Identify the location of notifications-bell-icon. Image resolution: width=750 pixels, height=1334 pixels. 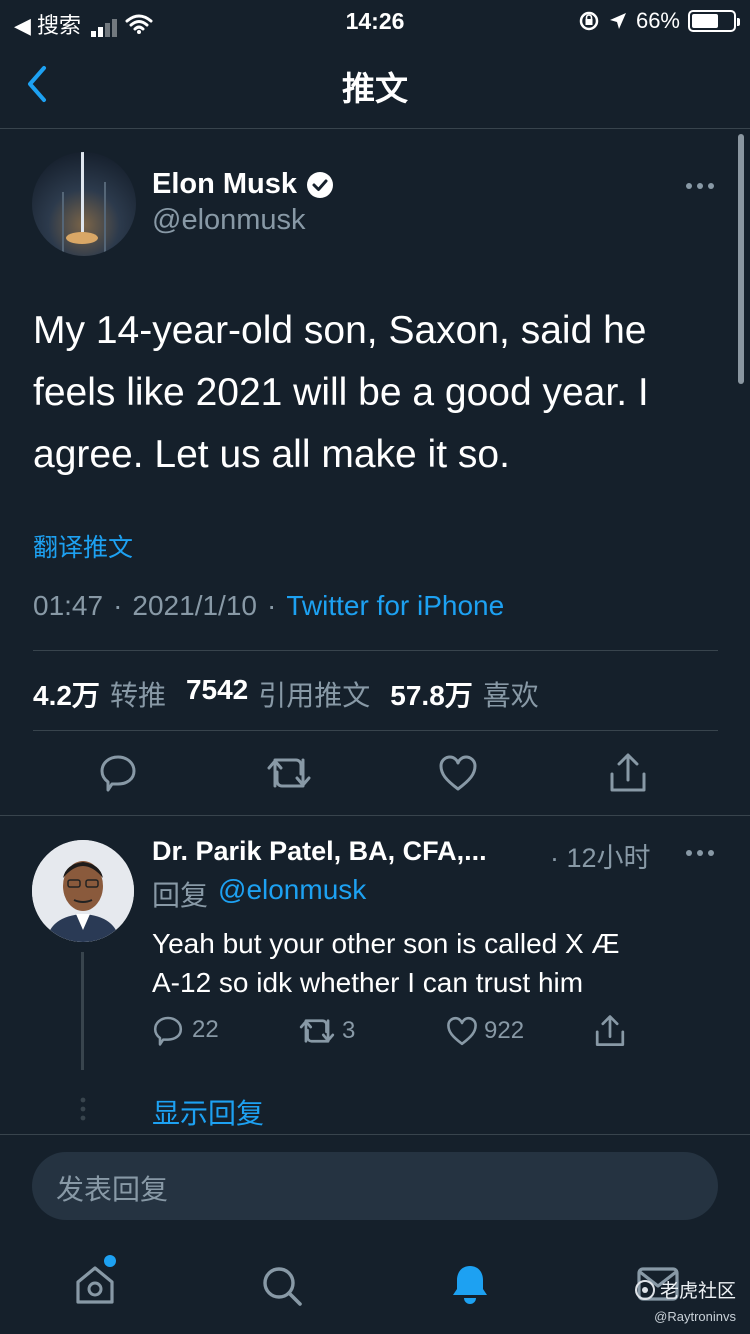
(470, 1284).